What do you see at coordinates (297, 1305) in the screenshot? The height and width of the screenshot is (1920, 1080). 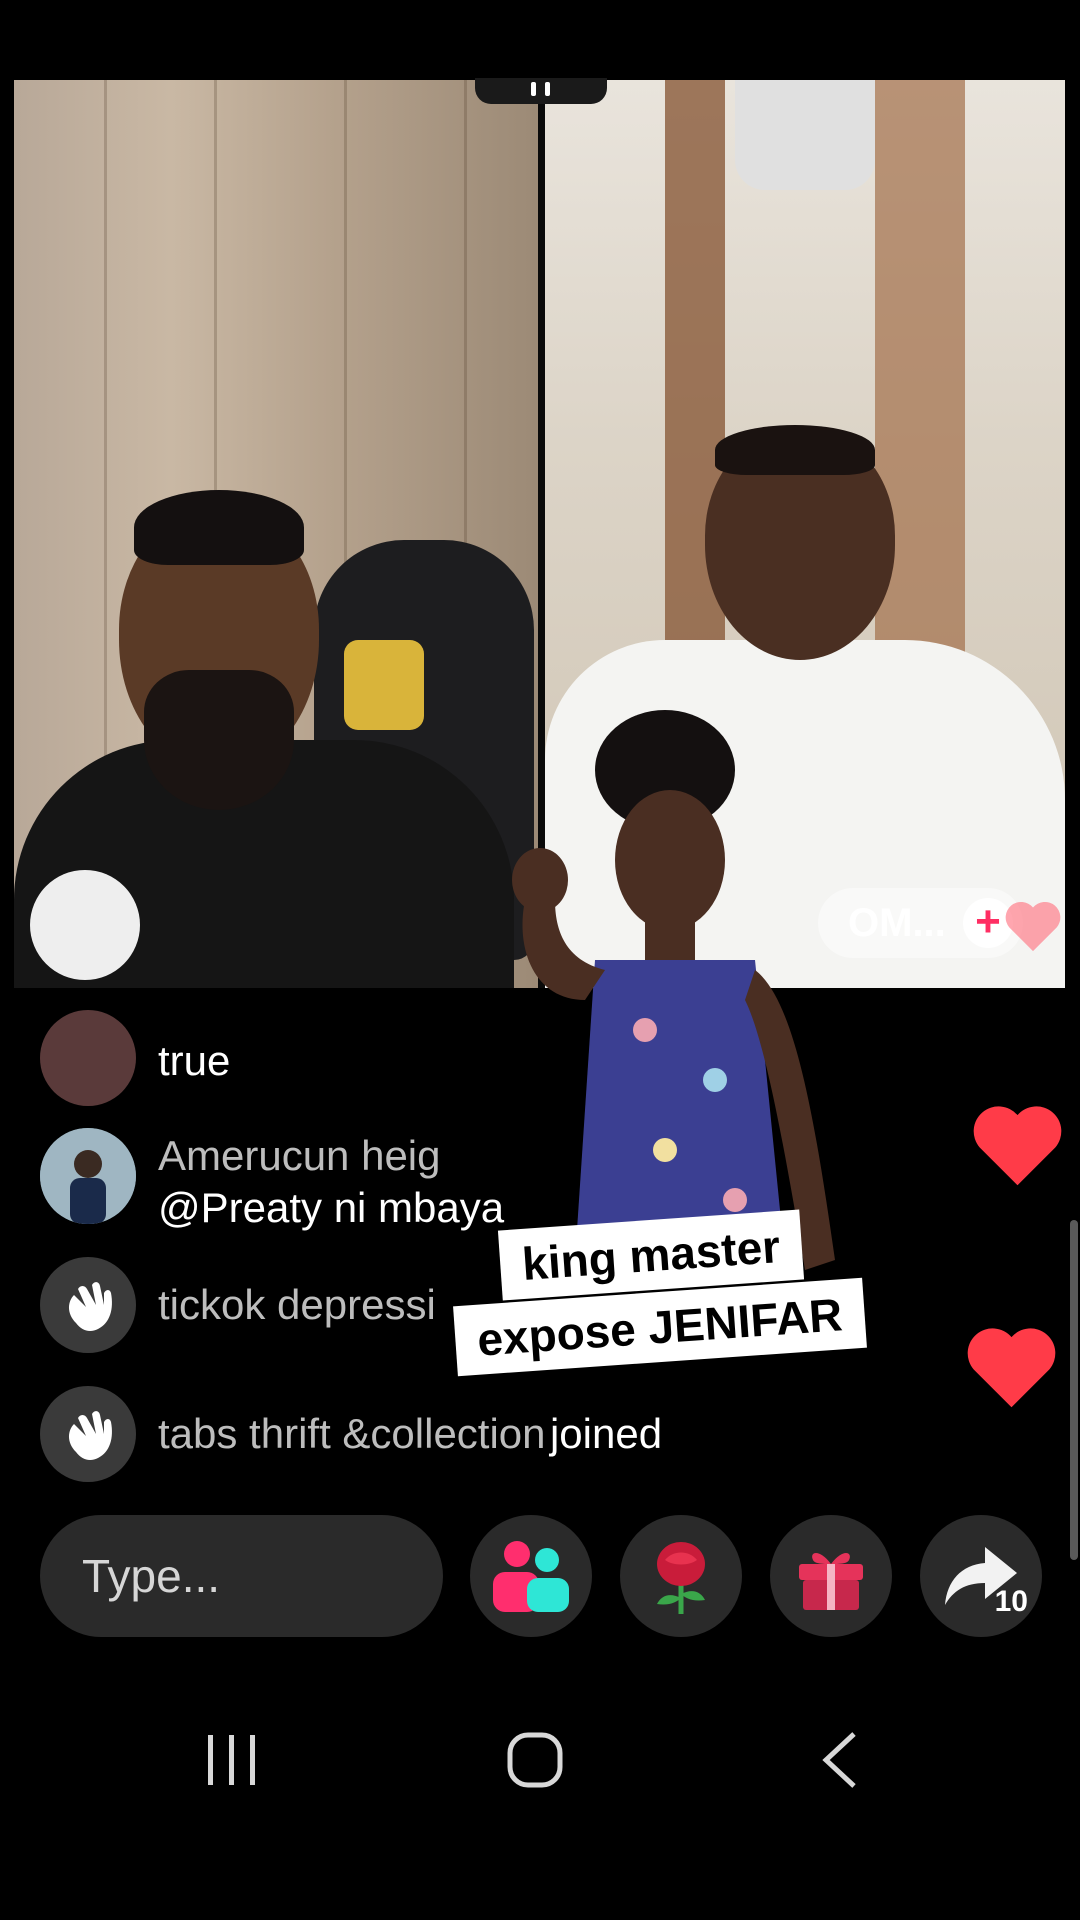 I see `comment-username: tickok depressi` at bounding box center [297, 1305].